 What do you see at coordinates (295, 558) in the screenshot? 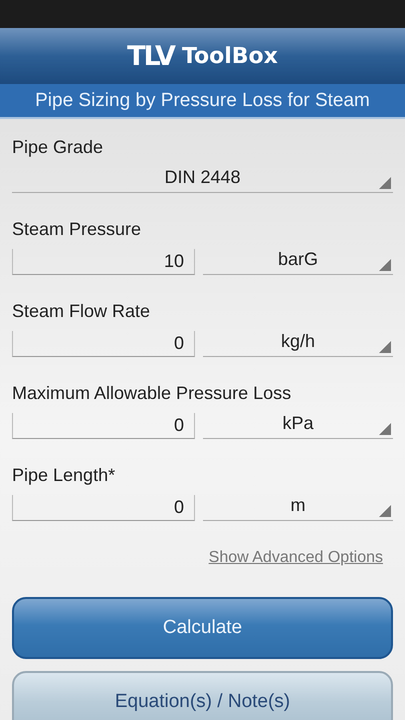
I see `advanced-options-link: Show Advanced Options` at bounding box center [295, 558].